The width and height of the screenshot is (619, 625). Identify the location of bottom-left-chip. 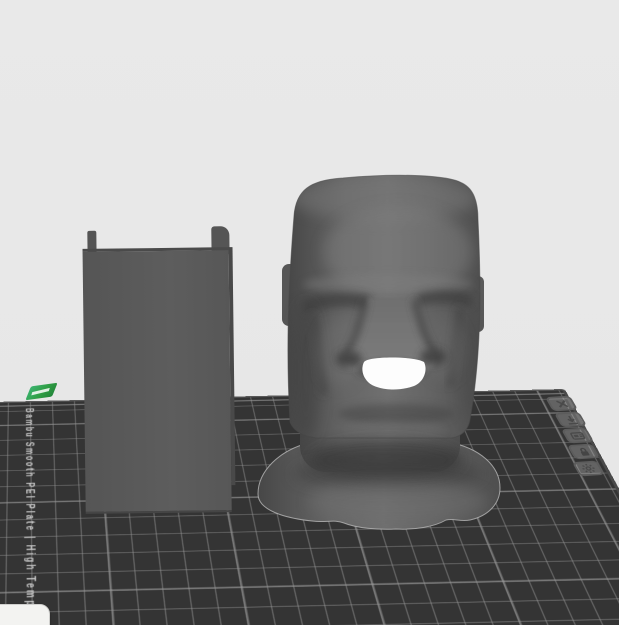
(25, 614).